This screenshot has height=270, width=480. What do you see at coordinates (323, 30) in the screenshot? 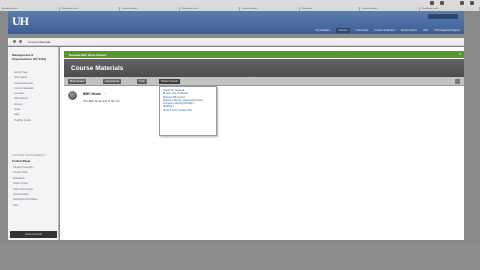
I see `nav-tab-my-institution: My Institution` at bounding box center [323, 30].